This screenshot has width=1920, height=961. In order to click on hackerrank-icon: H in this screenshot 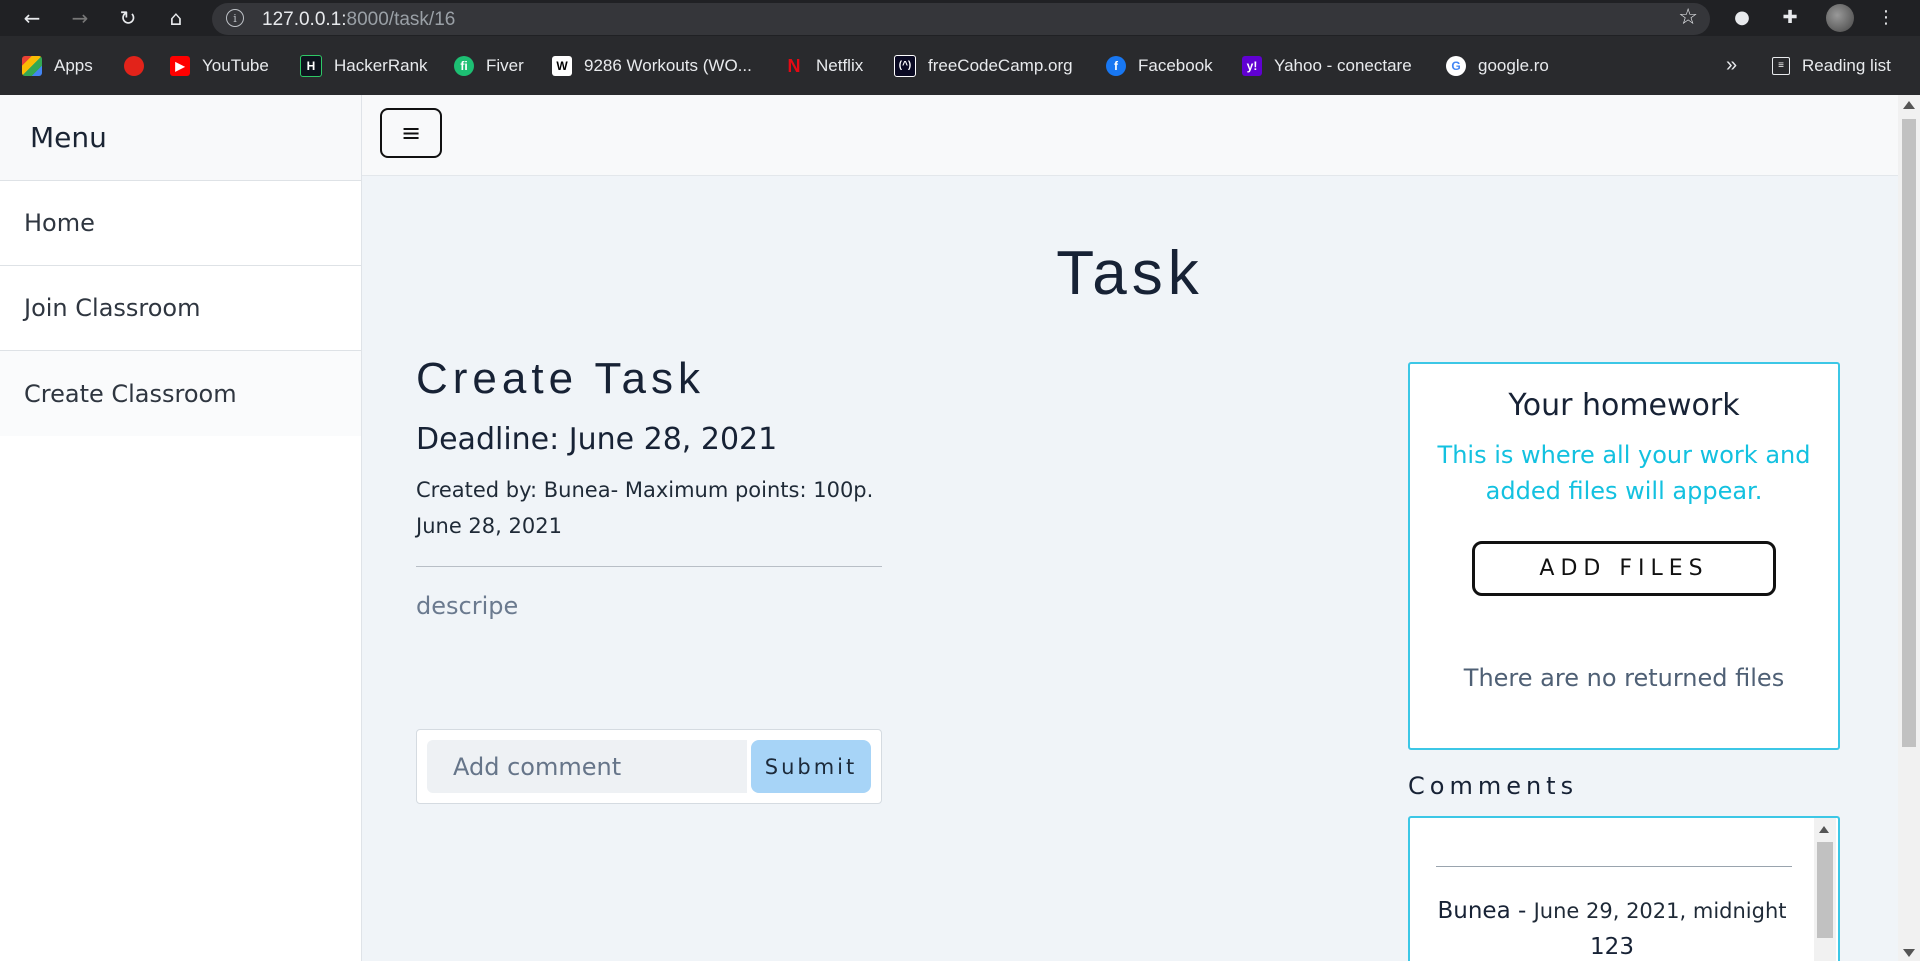, I will do `click(311, 65)`.